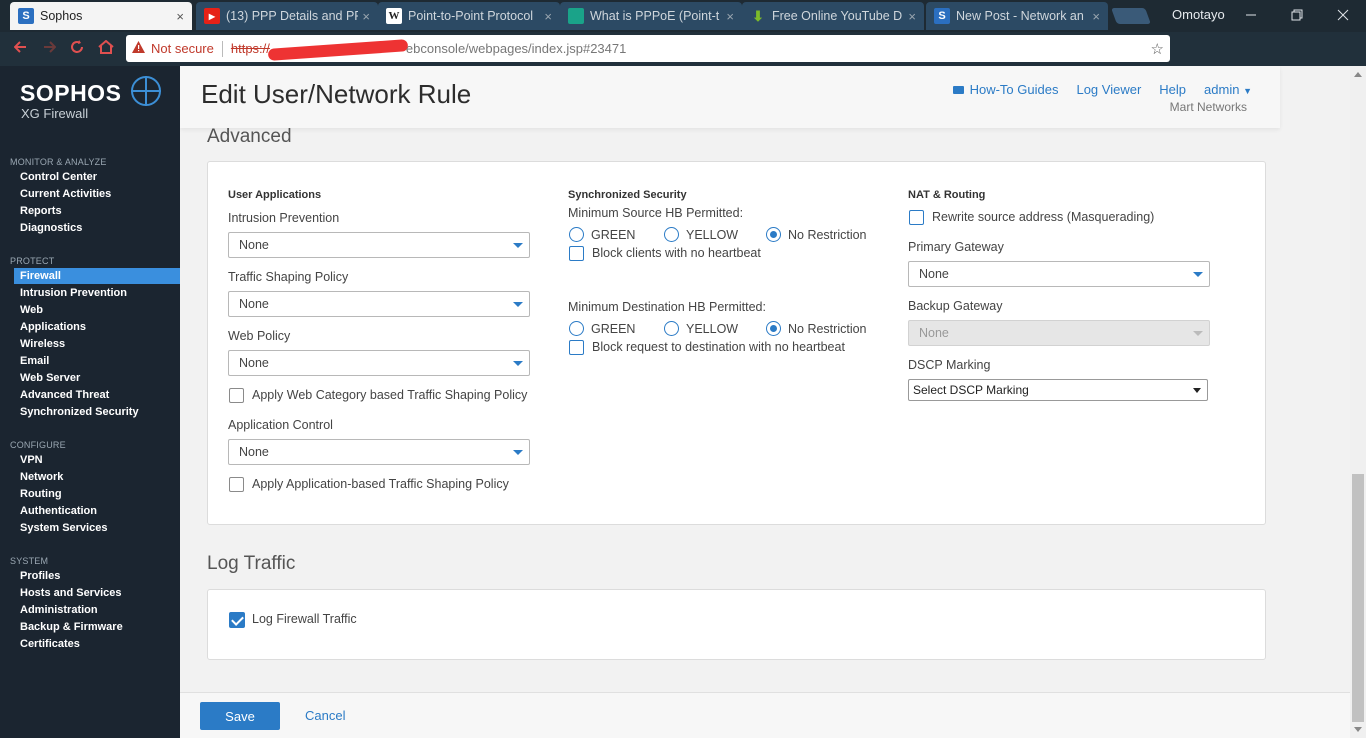 The image size is (1366, 738). What do you see at coordinates (1059, 274) in the screenshot?
I see `primary-gateway-select: None` at bounding box center [1059, 274].